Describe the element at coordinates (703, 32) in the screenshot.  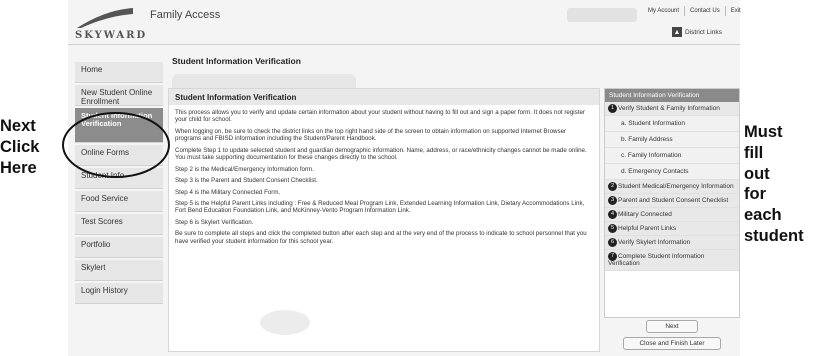
I see `district-links-label: District Links` at that location.